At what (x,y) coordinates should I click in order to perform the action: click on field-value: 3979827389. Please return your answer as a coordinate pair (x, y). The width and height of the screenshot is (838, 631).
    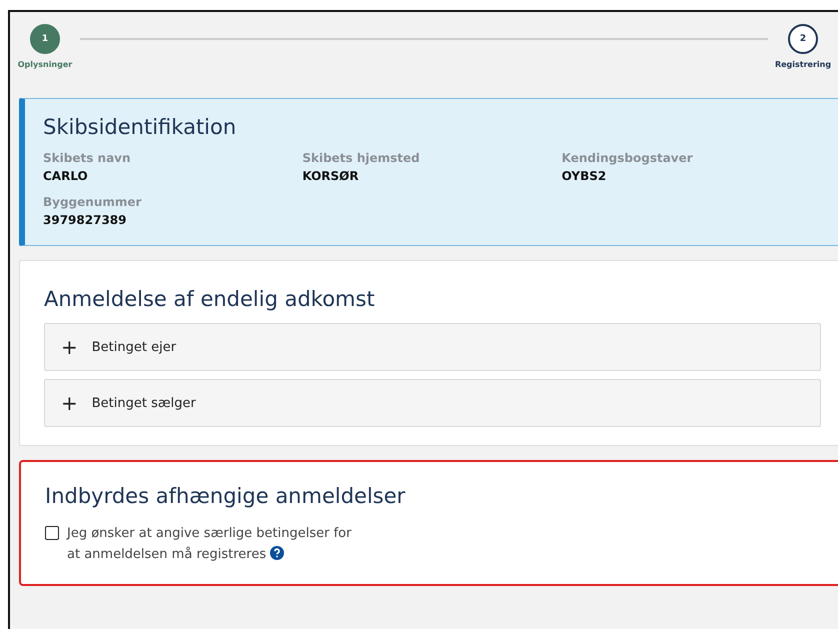
    Looking at the image, I should click on (85, 220).